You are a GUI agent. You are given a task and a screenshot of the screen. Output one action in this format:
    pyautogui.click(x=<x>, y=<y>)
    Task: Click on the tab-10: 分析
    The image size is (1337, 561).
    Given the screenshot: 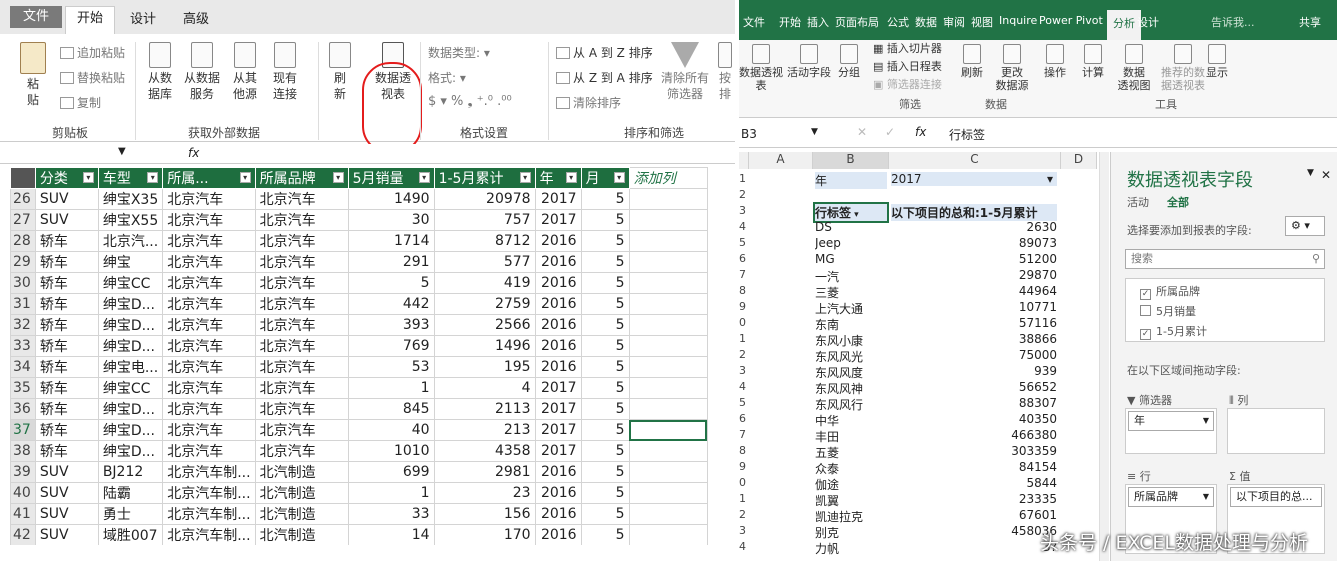 What is the action you would take?
    pyautogui.click(x=1124, y=25)
    